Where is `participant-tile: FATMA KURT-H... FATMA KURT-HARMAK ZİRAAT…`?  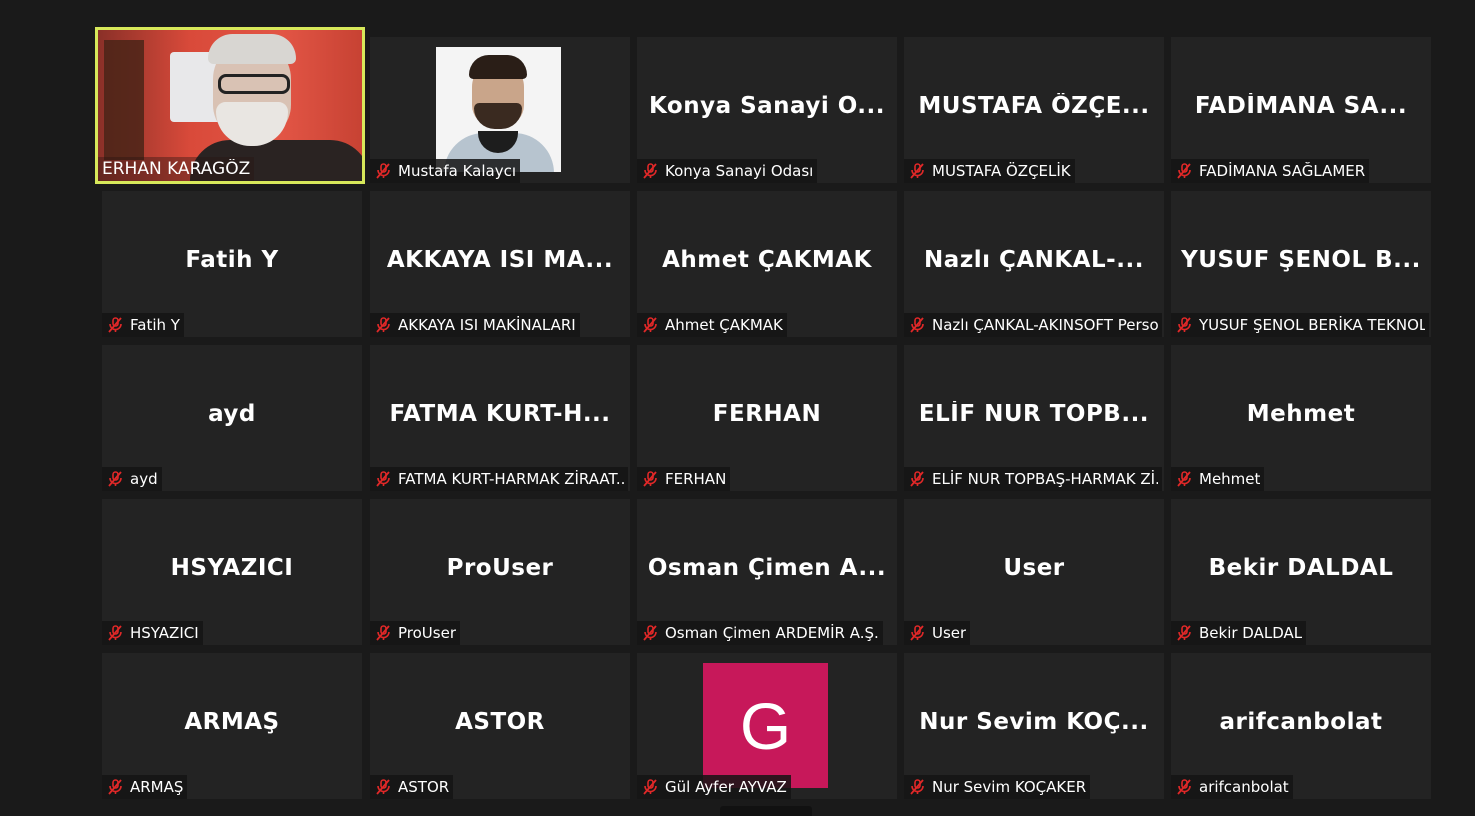 participant-tile: FATMA KURT-H... FATMA KURT-HARMAK ZİRAAT… is located at coordinates (500, 418).